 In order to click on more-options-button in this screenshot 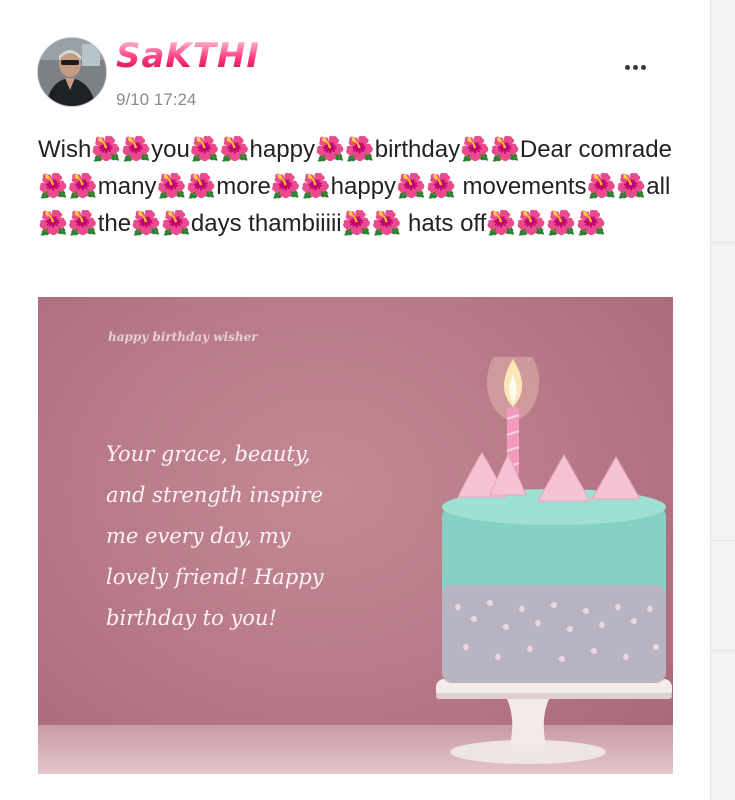, I will do `click(635, 67)`.